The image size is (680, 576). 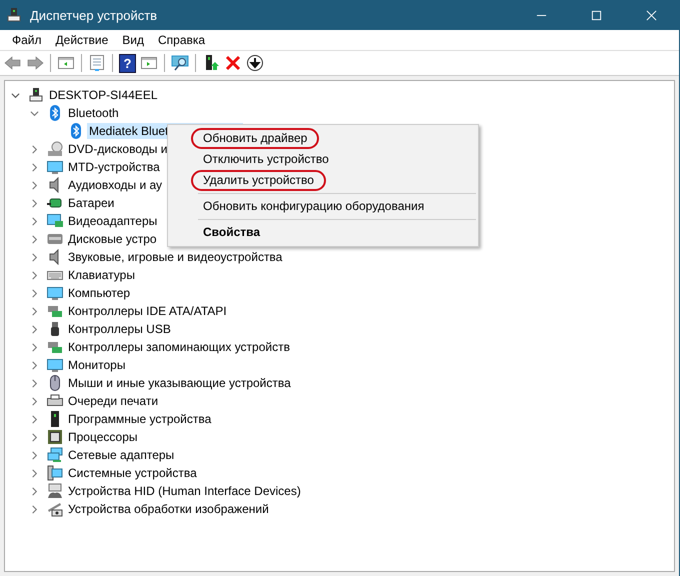 What do you see at coordinates (55, 401) in the screenshot?
I see `printer-icon` at bounding box center [55, 401].